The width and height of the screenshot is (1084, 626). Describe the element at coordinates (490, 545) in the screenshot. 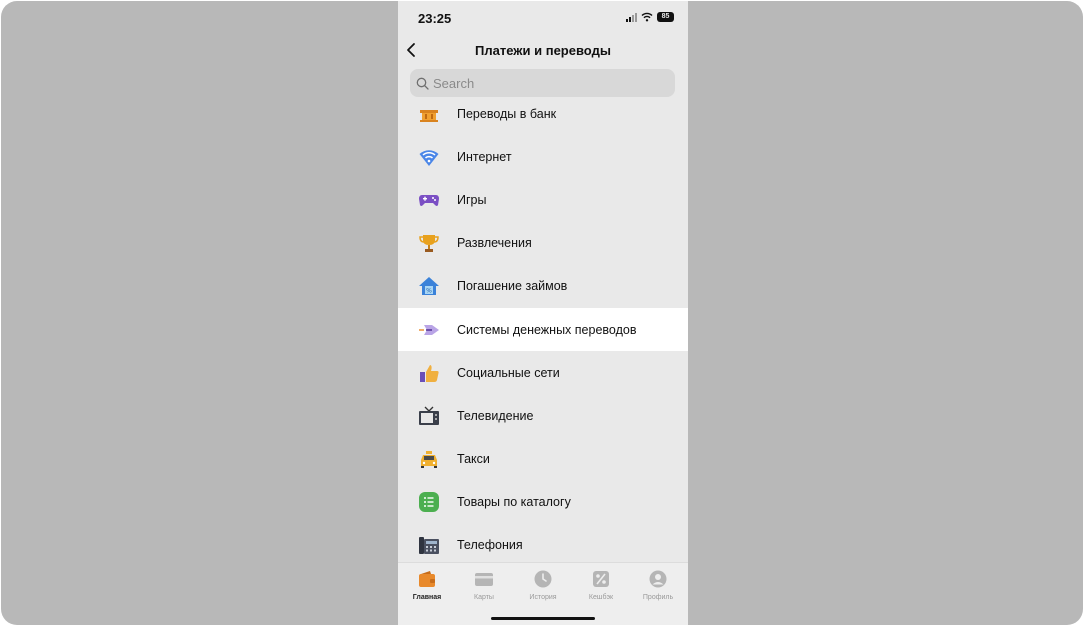

I see `list-item-label: Телефония` at that location.